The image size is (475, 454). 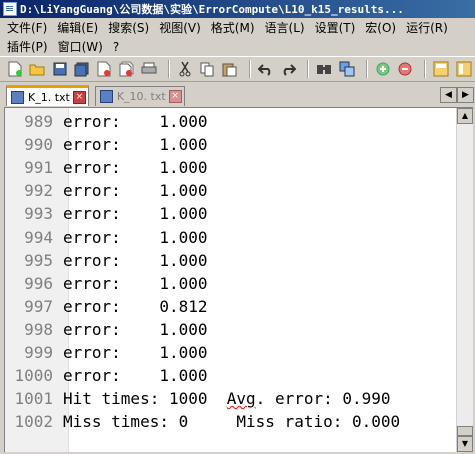 What do you see at coordinates (38, 283) in the screenshot?
I see `line-number: 996` at bounding box center [38, 283].